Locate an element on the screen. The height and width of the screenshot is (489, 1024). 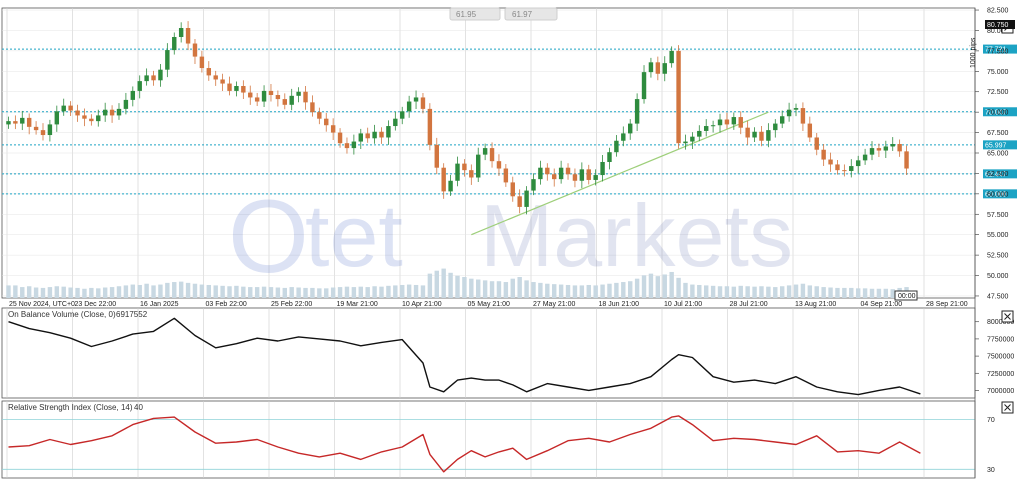
watermark: O tet Markets is located at coordinates (510, 237).